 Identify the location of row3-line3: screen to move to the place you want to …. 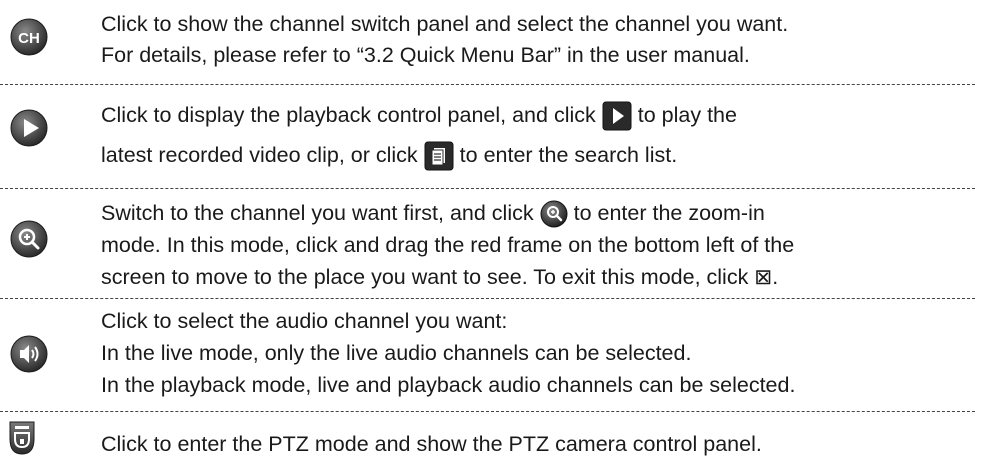
(440, 277).